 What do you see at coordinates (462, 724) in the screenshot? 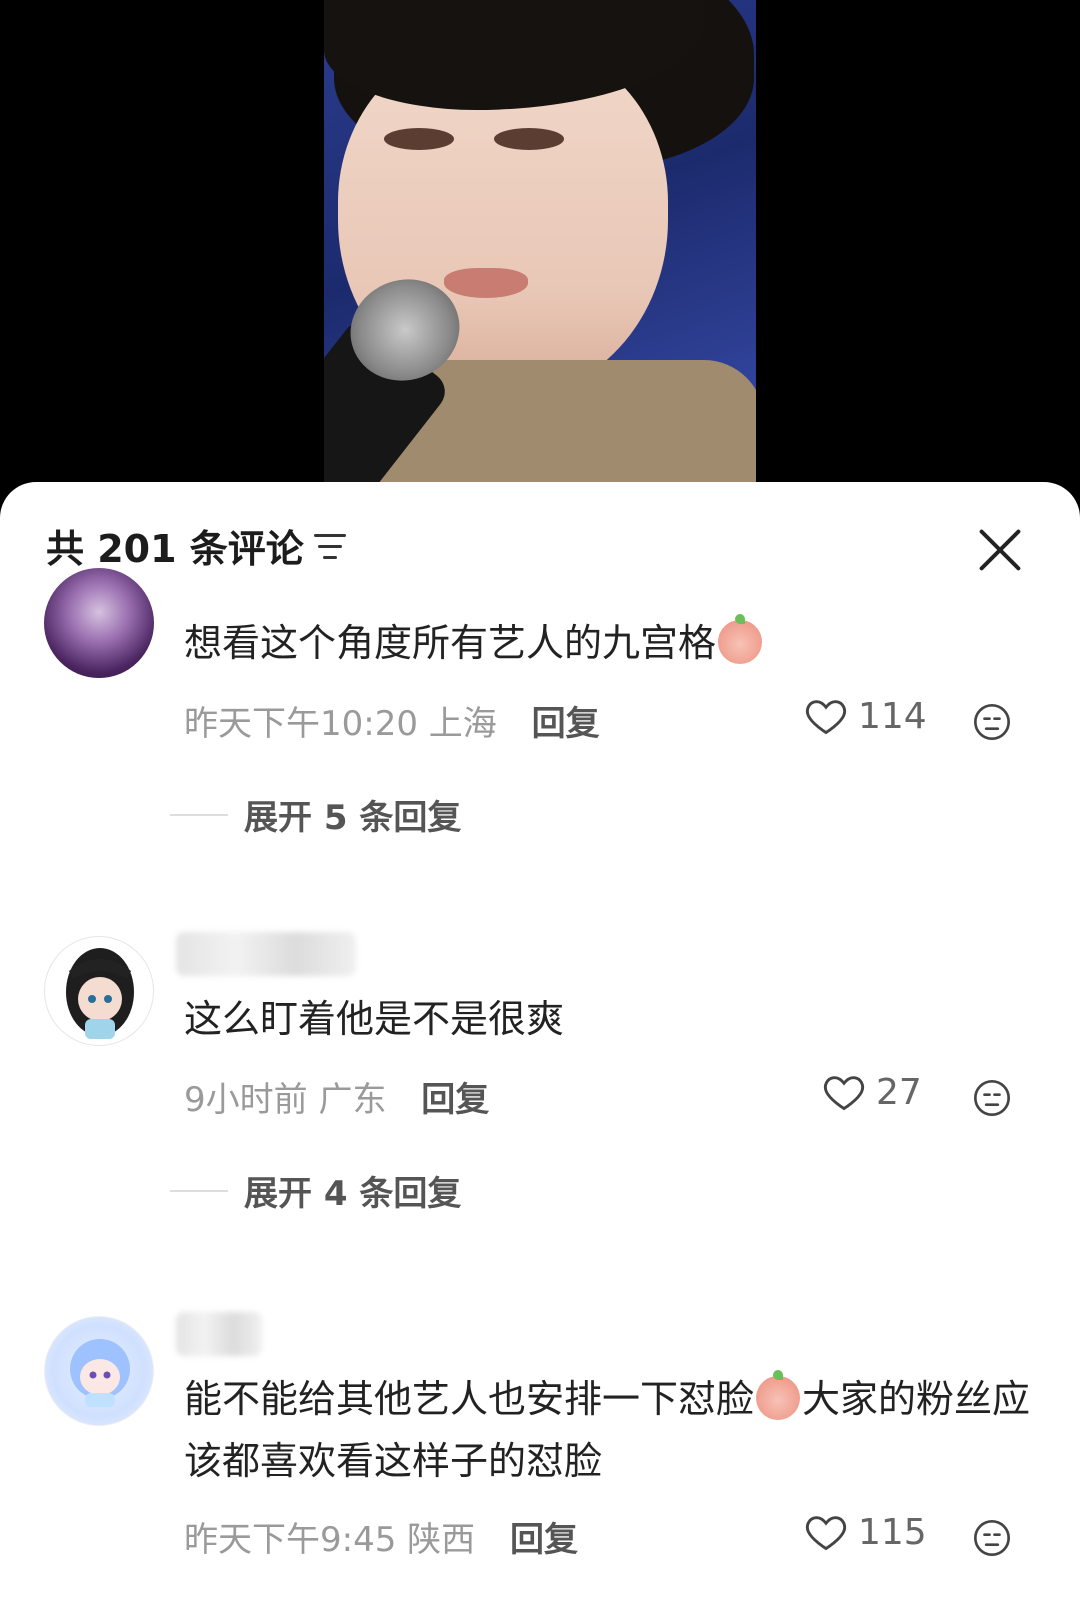
I see `comment-location: 上海` at bounding box center [462, 724].